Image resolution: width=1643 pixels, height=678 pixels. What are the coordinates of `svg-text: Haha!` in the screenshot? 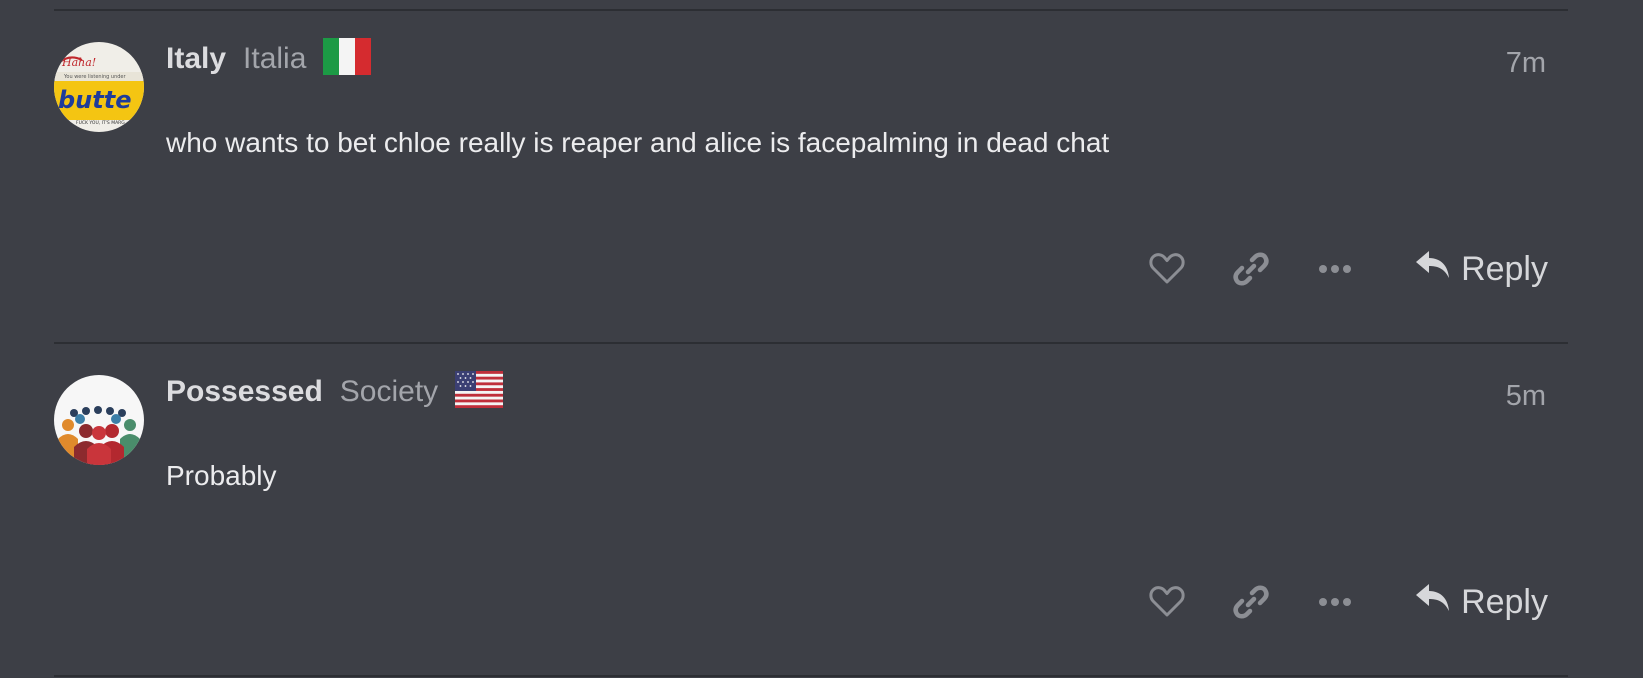 It's located at (78, 62).